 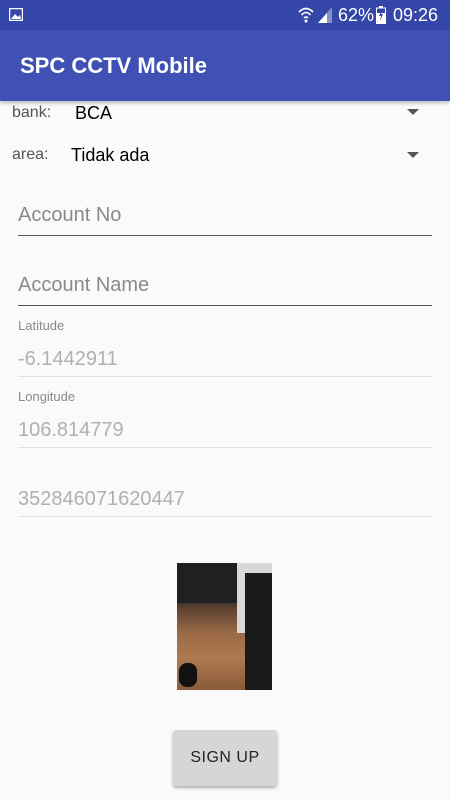 I want to click on photo-object, so click(x=258, y=631).